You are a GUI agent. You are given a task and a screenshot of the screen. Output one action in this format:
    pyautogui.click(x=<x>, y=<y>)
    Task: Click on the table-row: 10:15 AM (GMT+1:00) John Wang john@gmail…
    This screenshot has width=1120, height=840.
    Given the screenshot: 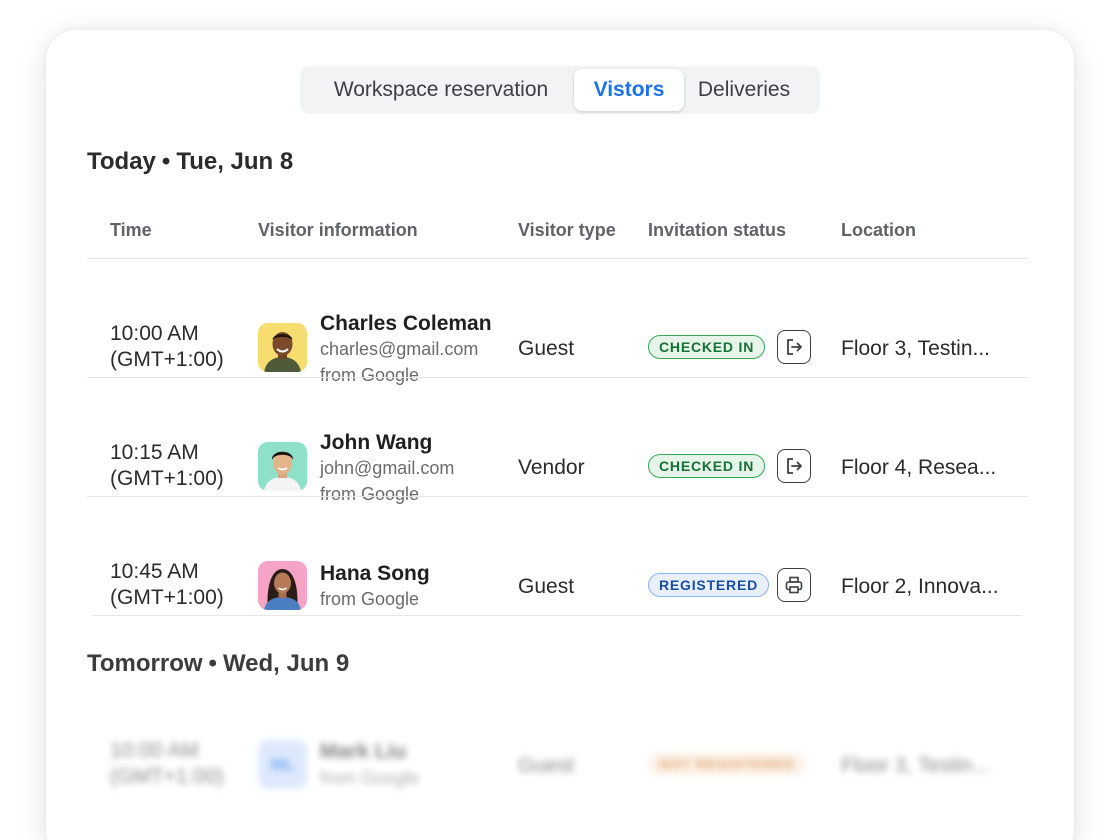 What is the action you would take?
    pyautogui.click(x=560, y=441)
    